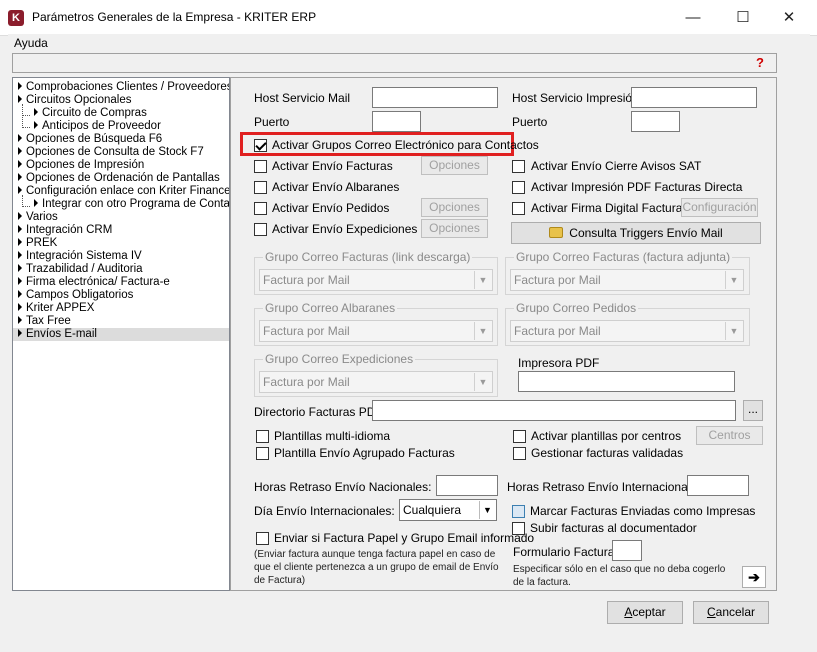 The height and width of the screenshot is (652, 817). I want to click on plantilla-agrupado-checkbox, so click(262, 453).